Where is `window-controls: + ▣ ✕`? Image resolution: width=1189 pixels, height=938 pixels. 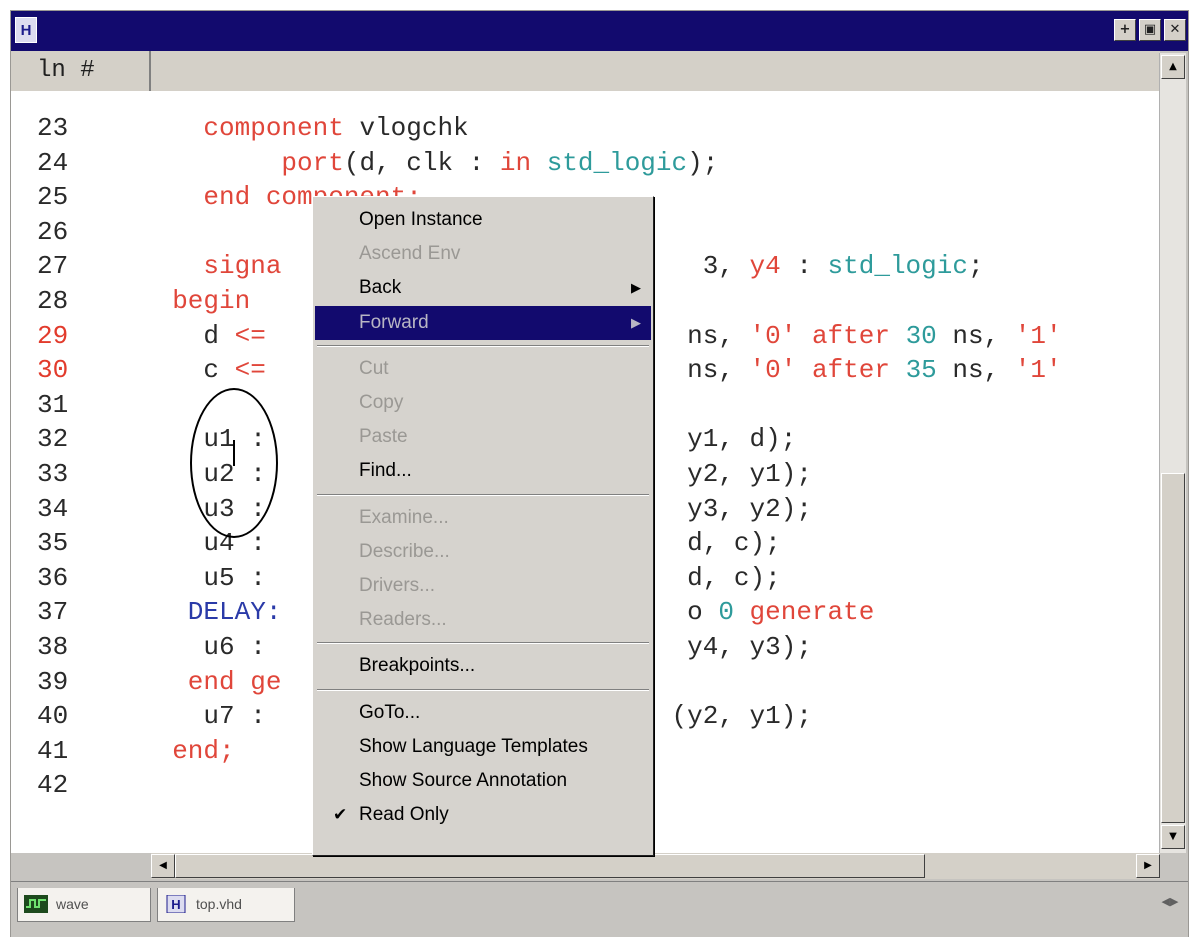
window-controls: + ▣ ✕ is located at coordinates (1150, 30).